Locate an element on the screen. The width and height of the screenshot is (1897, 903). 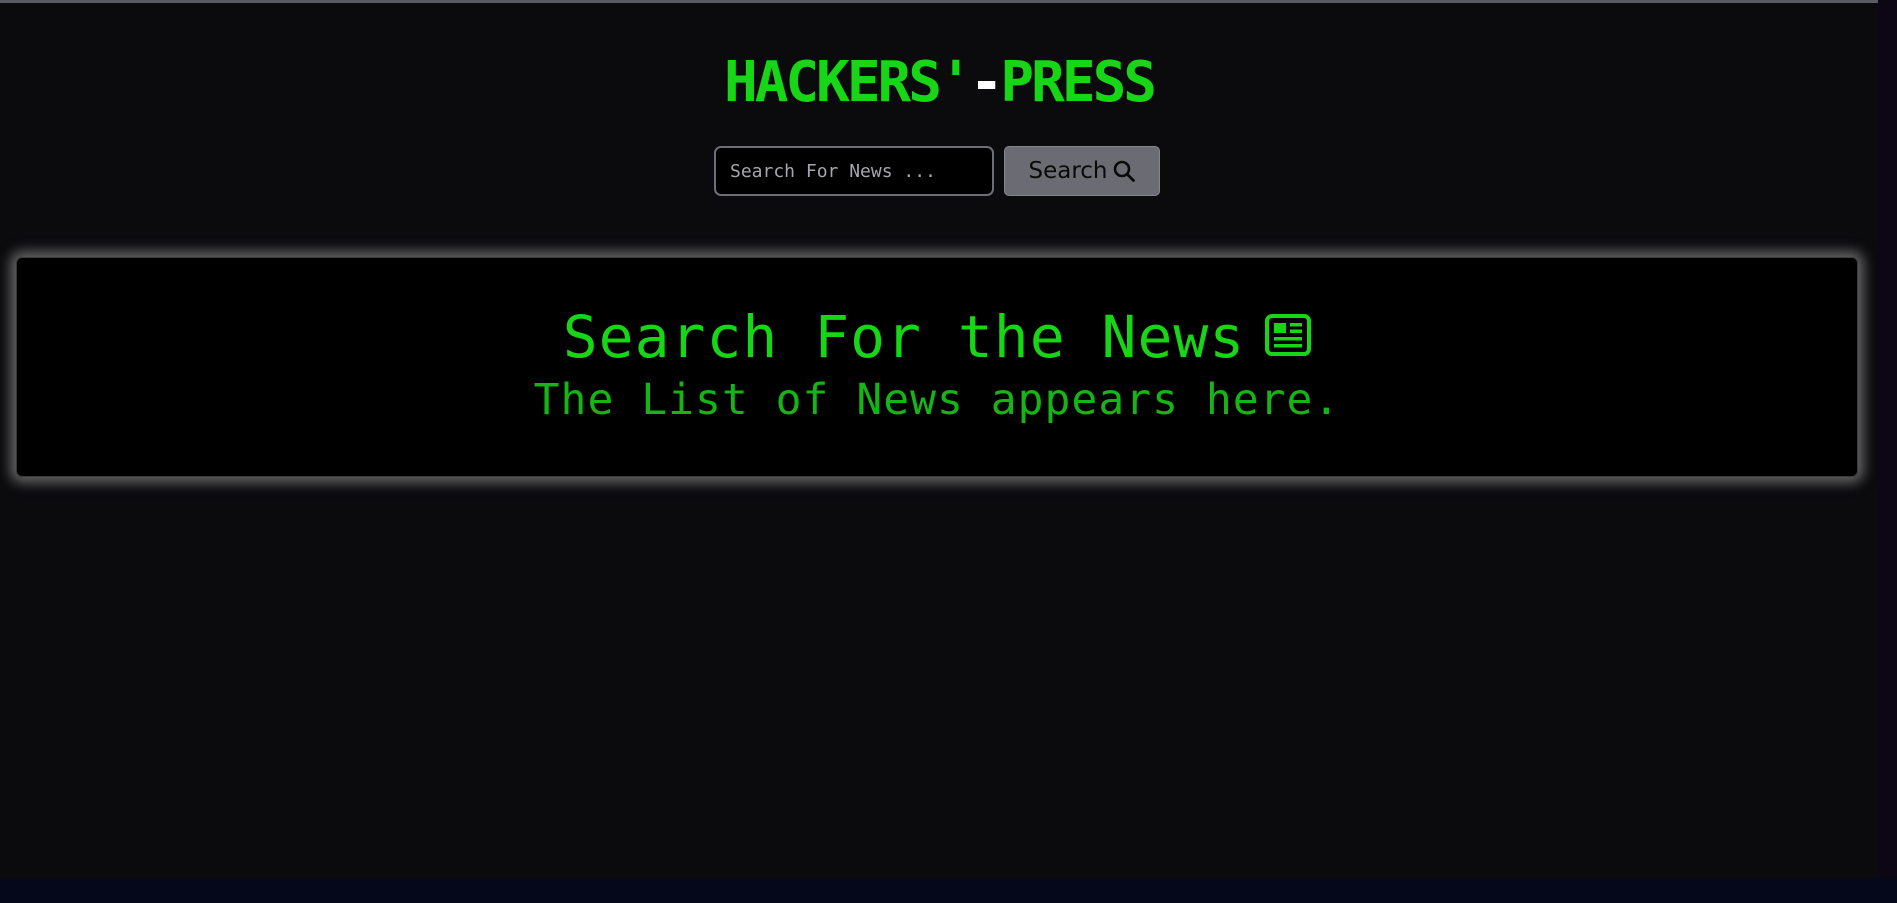
site-title-right: PRESS is located at coordinates (1078, 82).